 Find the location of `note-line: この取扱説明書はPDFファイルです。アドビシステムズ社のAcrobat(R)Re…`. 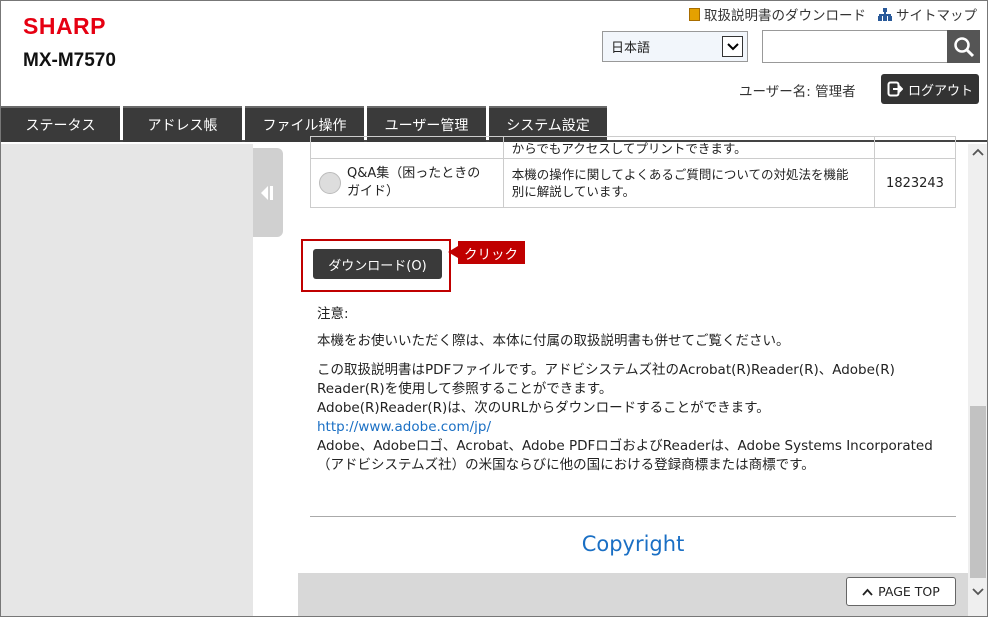

note-line: この取扱説明書はPDFファイルです。アドビシステムズ社のAcrobat(R)Re… is located at coordinates (606, 370).